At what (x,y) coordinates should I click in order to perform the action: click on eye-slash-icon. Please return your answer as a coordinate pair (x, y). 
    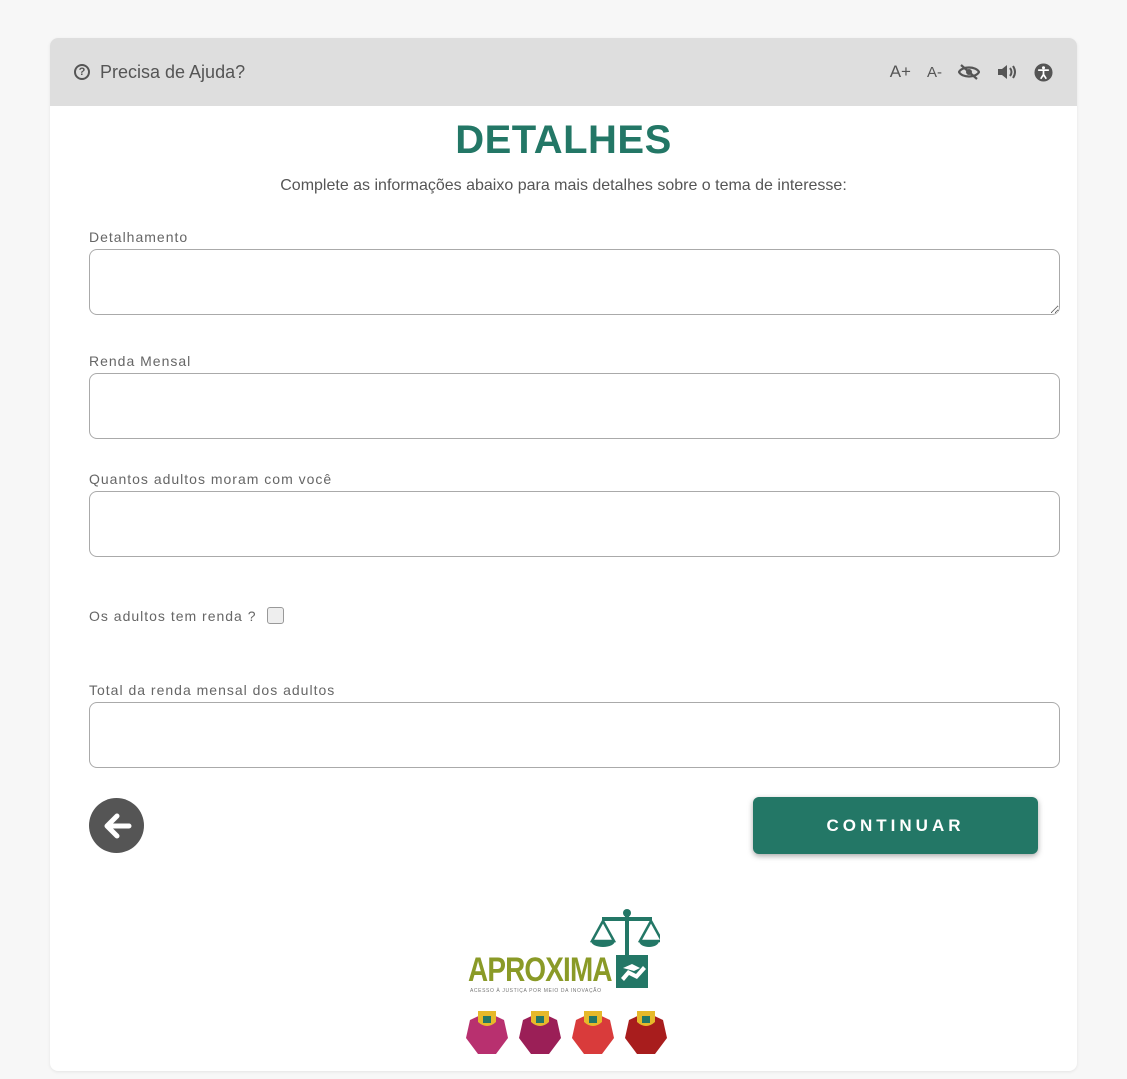
    Looking at the image, I should click on (969, 72).